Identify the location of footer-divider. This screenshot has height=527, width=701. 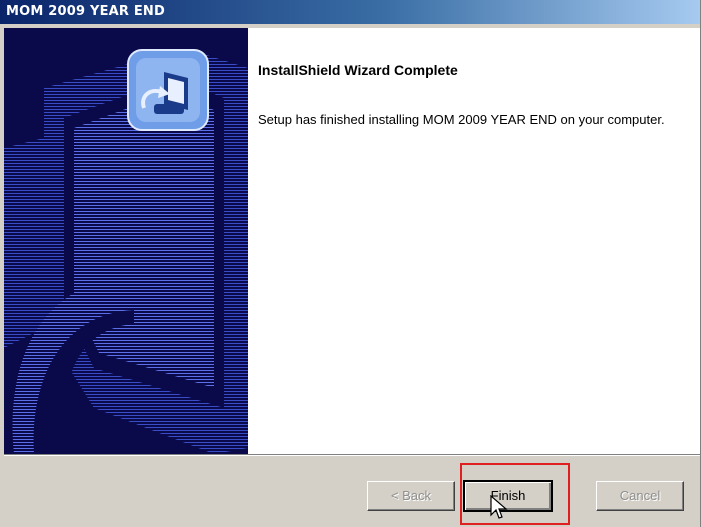
(352, 455).